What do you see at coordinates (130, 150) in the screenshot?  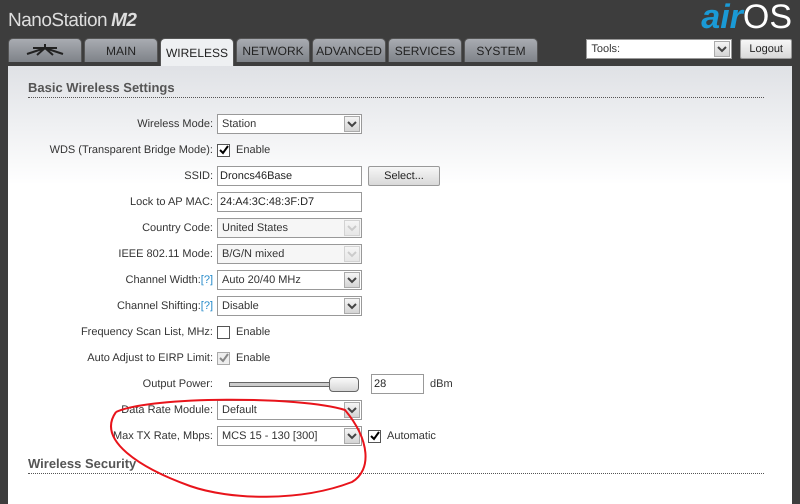 I see `field-label: WDS (Transparent Bridge Mode):` at bounding box center [130, 150].